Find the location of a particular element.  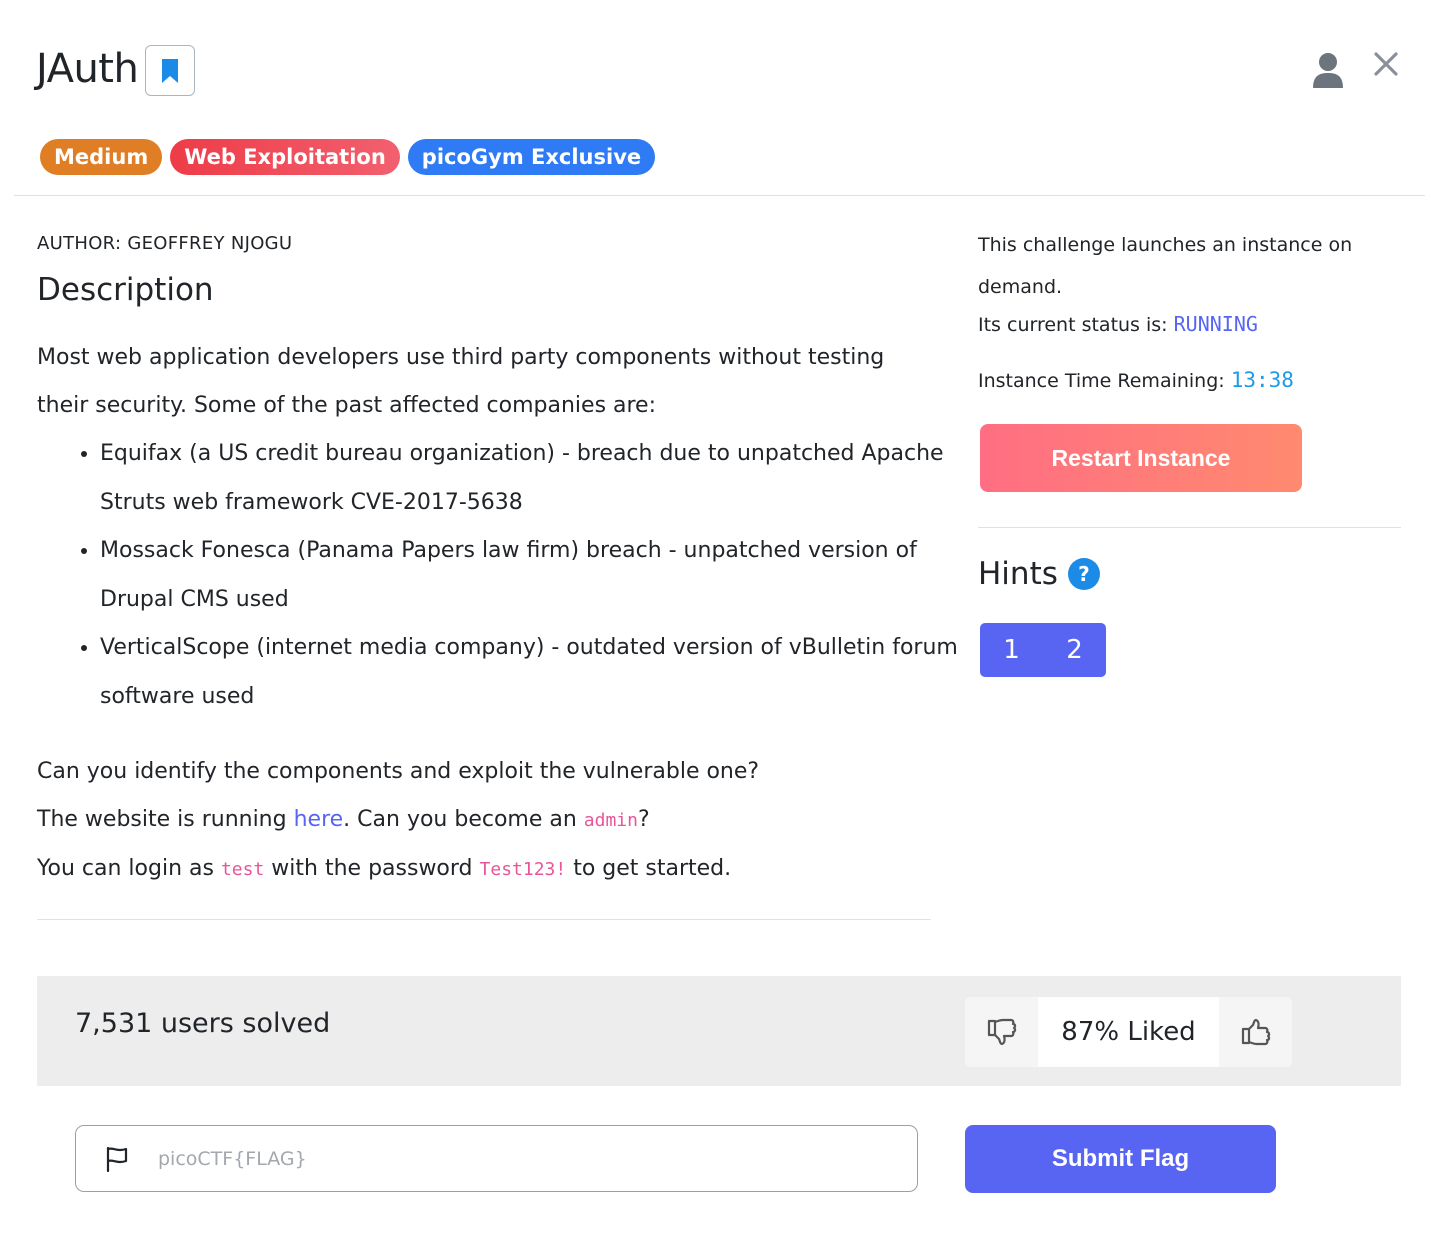

thumbs-up-button is located at coordinates (1255, 1032).